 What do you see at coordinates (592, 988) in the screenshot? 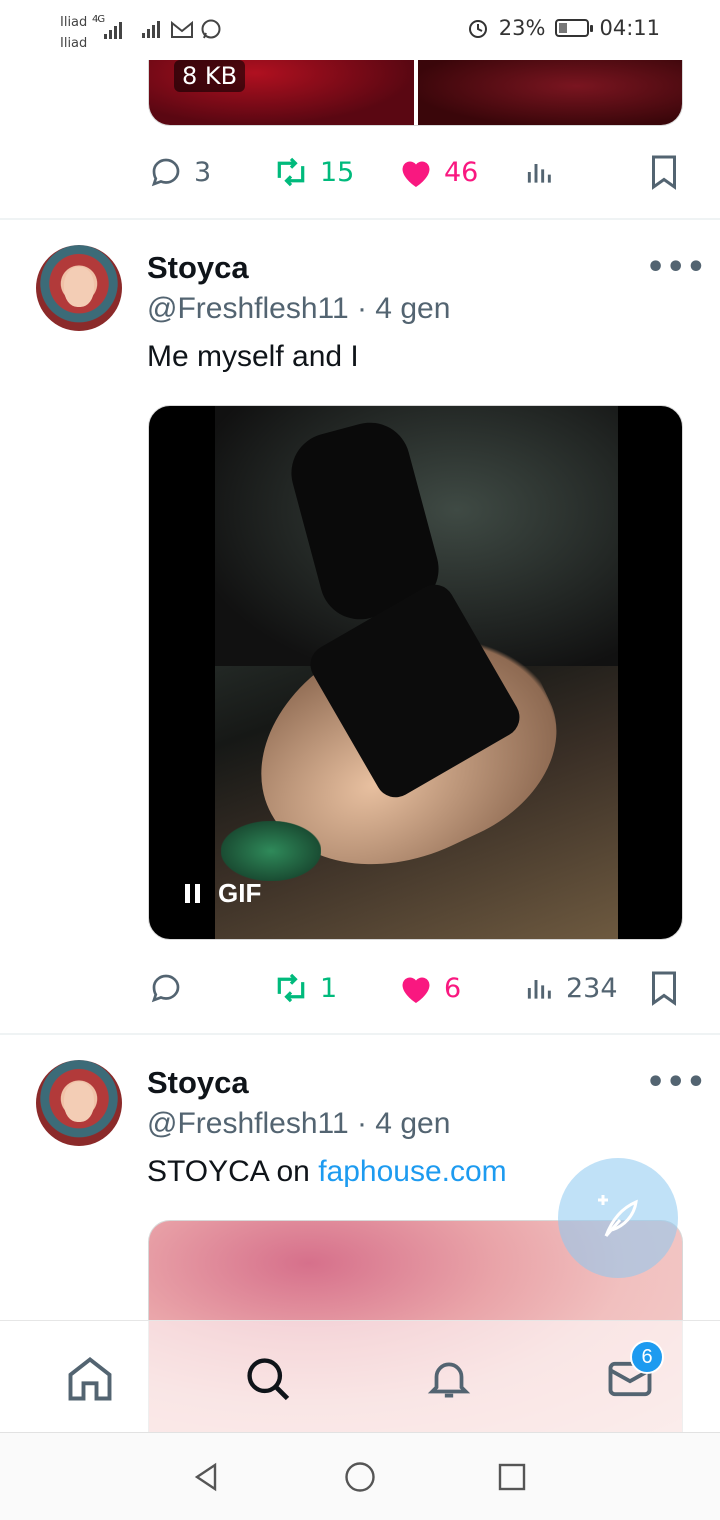
I see `views-count: 234` at bounding box center [592, 988].